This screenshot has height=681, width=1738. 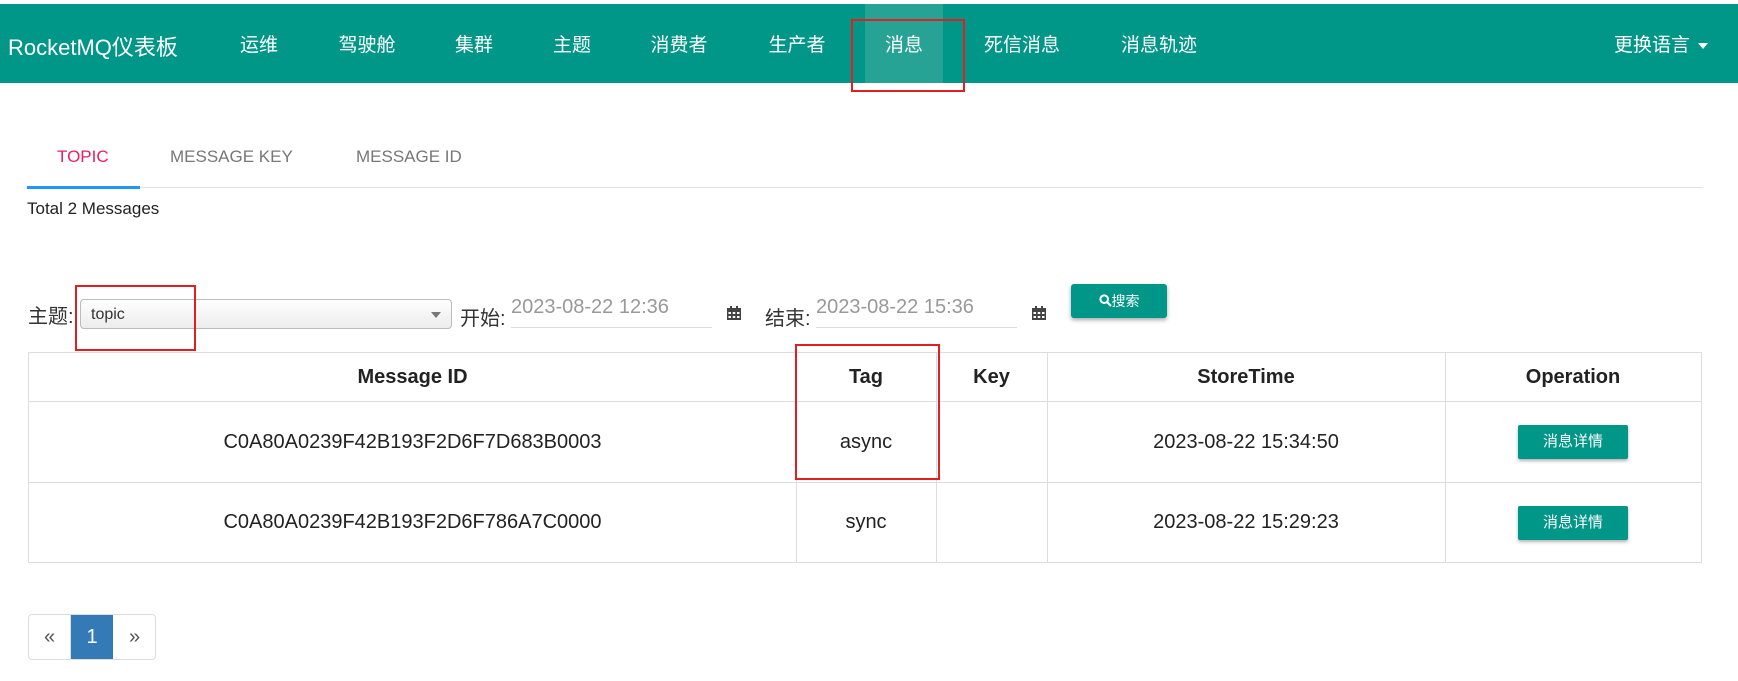 What do you see at coordinates (266, 314) in the screenshot?
I see `topic-select: topic` at bounding box center [266, 314].